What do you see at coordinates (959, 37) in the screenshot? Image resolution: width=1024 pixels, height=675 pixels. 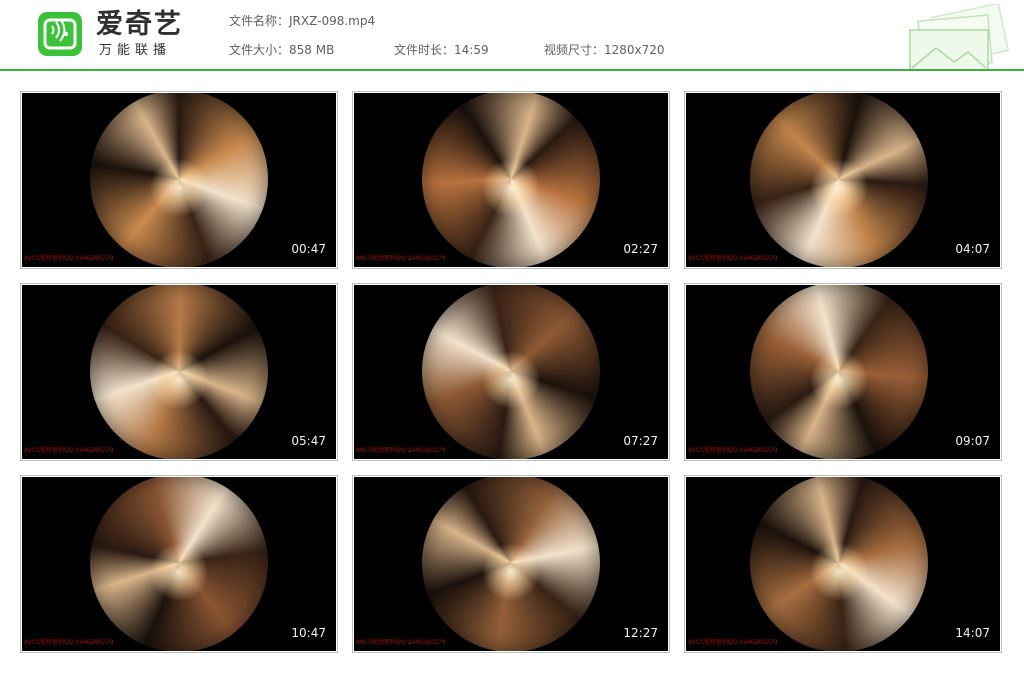 I see `picture-frames-icon` at bounding box center [959, 37].